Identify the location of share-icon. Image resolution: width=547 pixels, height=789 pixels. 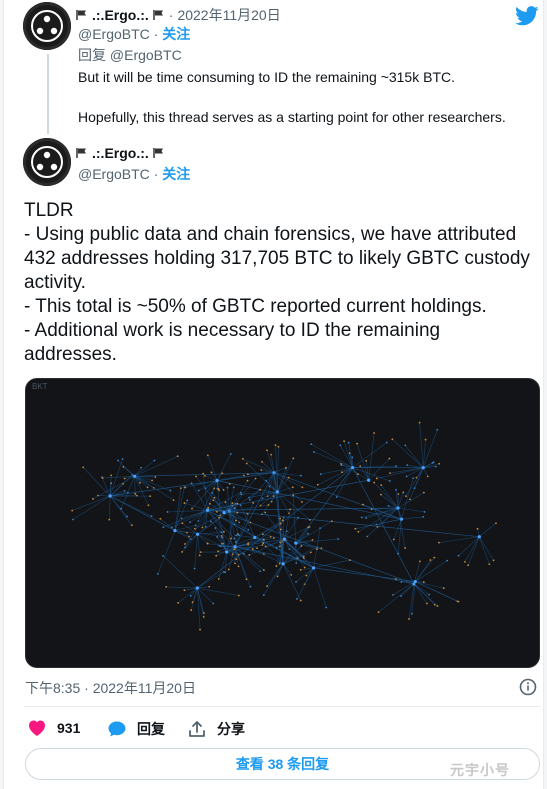
(197, 729).